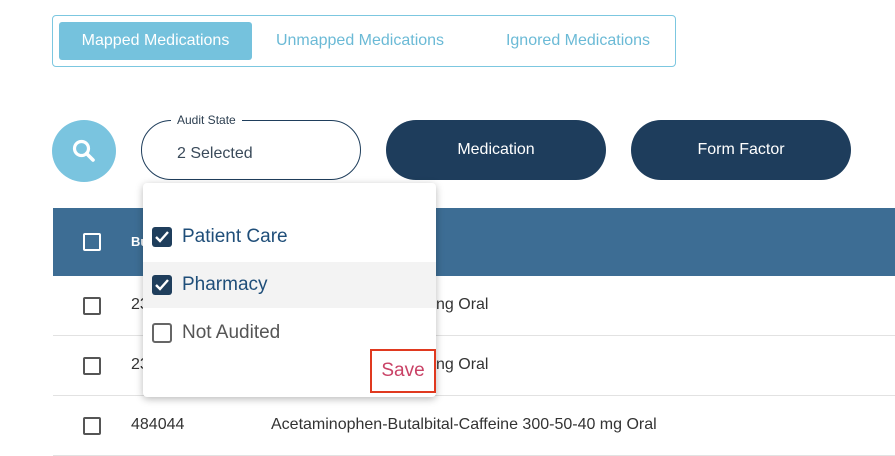 The width and height of the screenshot is (895, 456). Describe the element at coordinates (225, 284) in the screenshot. I see `option-label: Pharmacy` at that location.